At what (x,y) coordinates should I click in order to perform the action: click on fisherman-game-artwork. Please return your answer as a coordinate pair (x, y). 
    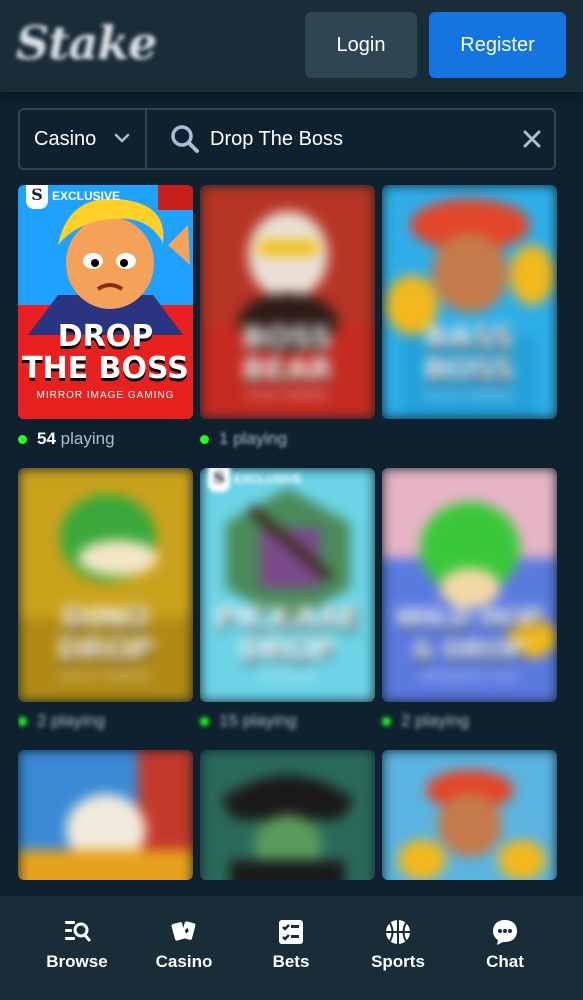
    Looking at the image, I should click on (469, 815).